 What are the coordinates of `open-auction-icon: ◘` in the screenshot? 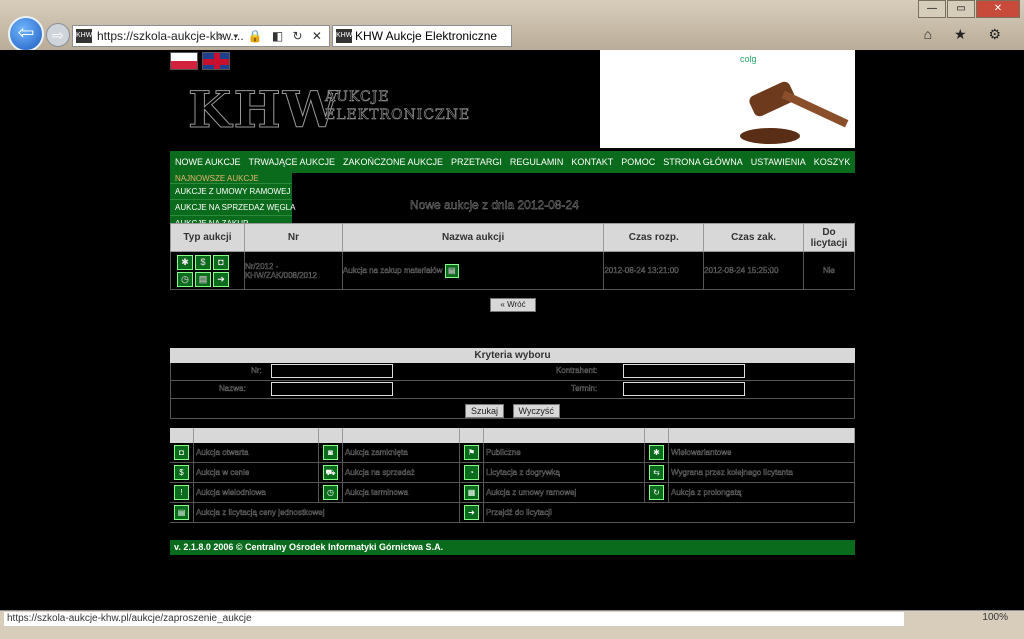 It's located at (181, 452).